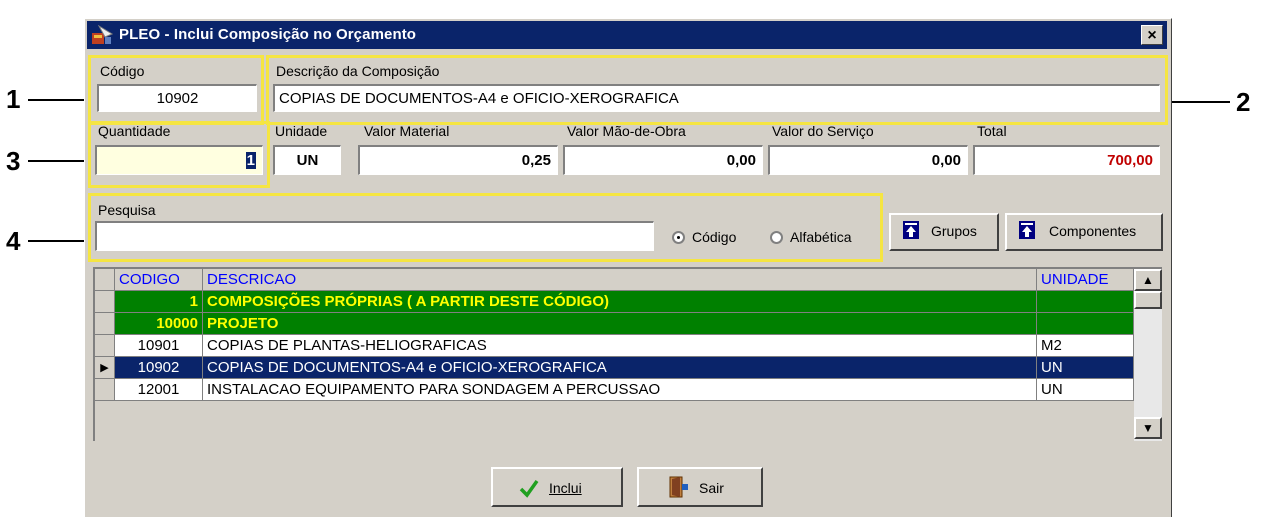  I want to click on title-bar: PLEO - Inclui Composição no Orçamento ×, so click(627, 35).